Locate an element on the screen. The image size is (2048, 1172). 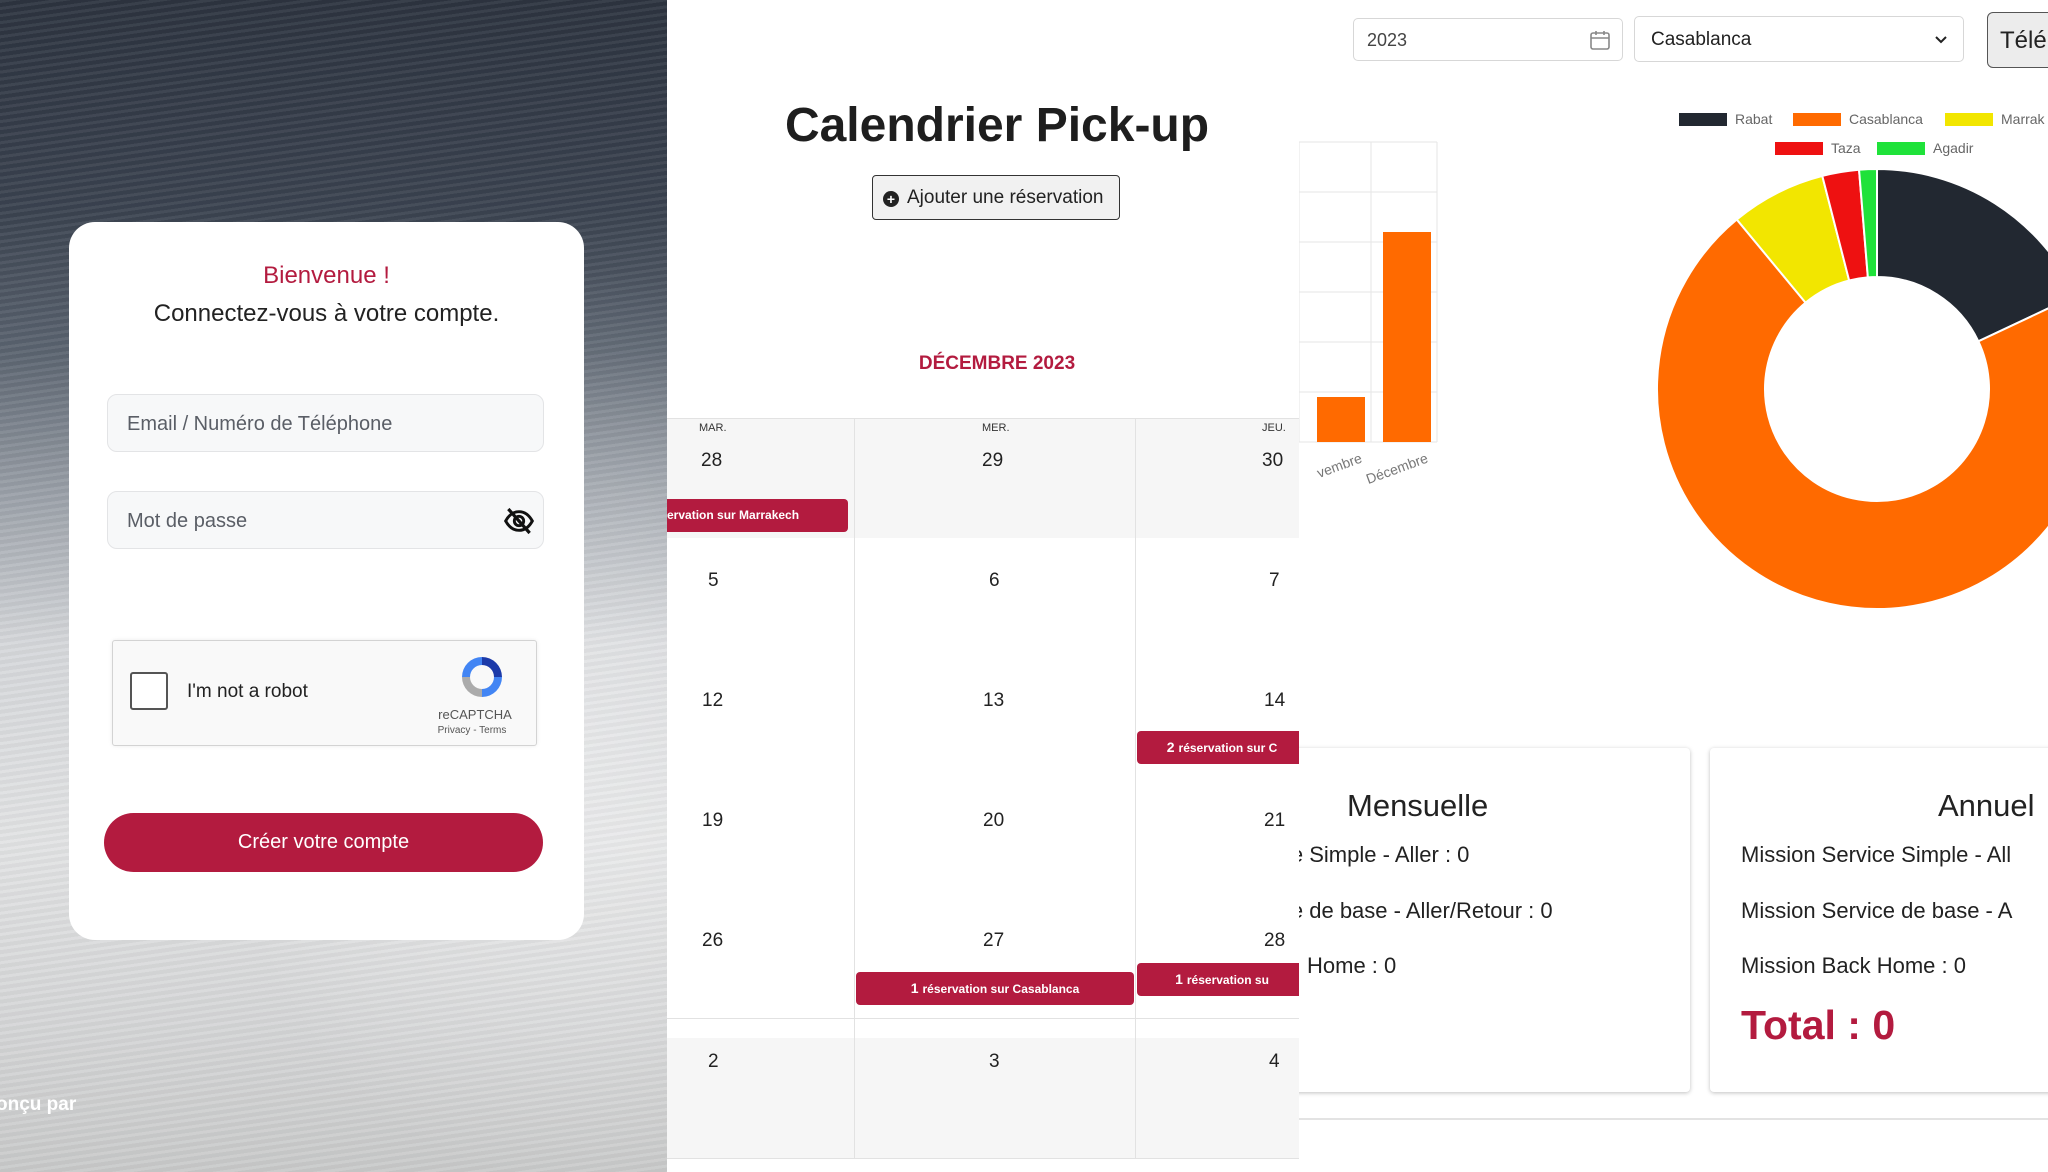
monthly-stat-line: Home : 0 is located at coordinates (1352, 965).